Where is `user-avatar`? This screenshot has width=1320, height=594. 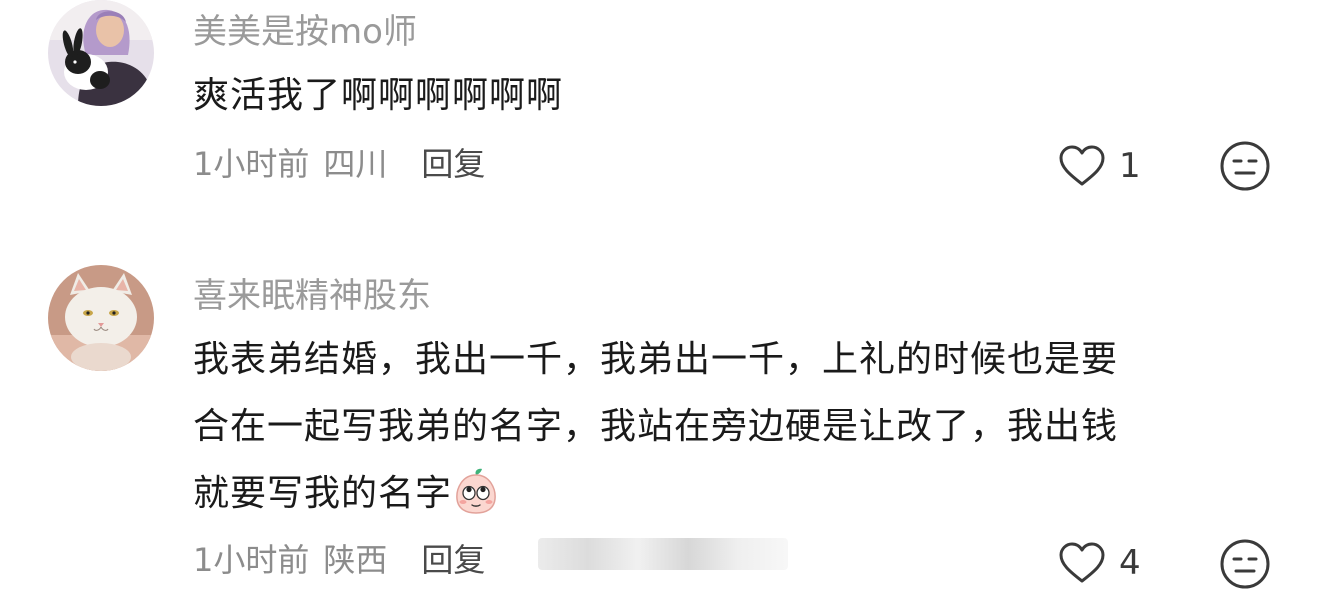 user-avatar is located at coordinates (101, 318).